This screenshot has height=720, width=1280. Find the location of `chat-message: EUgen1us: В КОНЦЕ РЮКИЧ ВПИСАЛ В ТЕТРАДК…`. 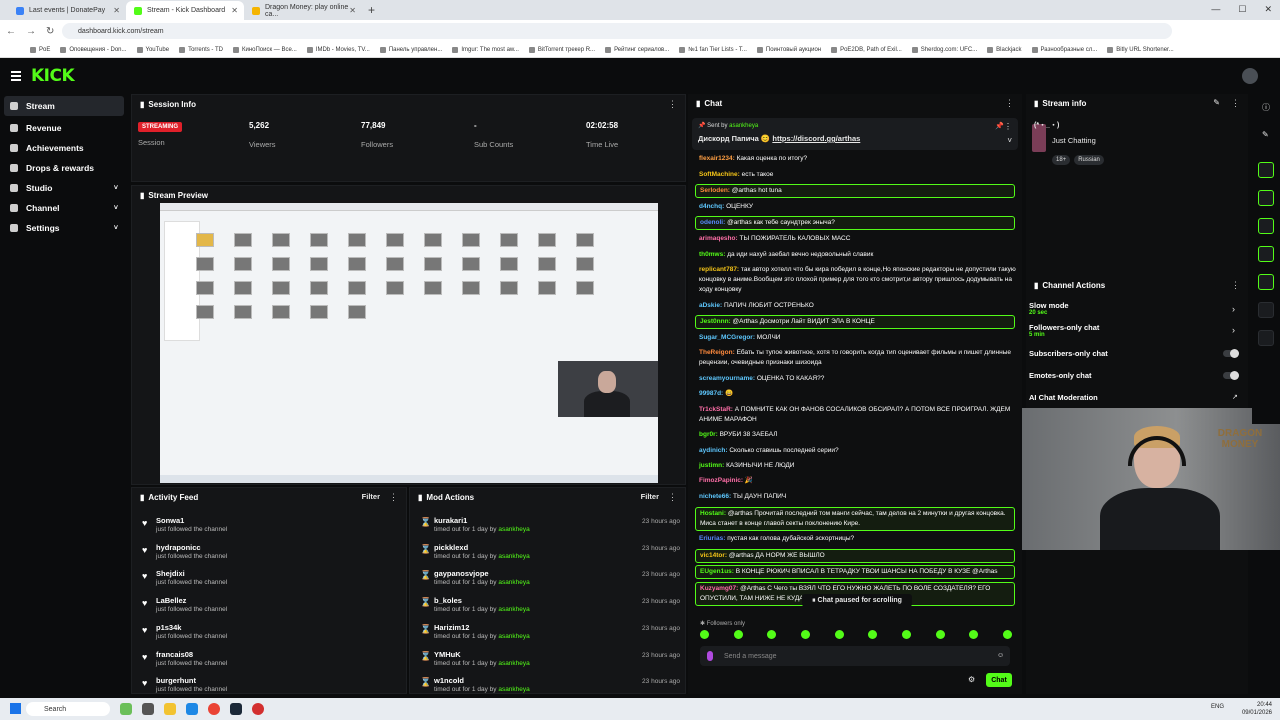

chat-message: EUgen1us: В КОНЦЕ РЮКИЧ ВПИСАЛ В ТЕТРАДК… is located at coordinates (855, 572).